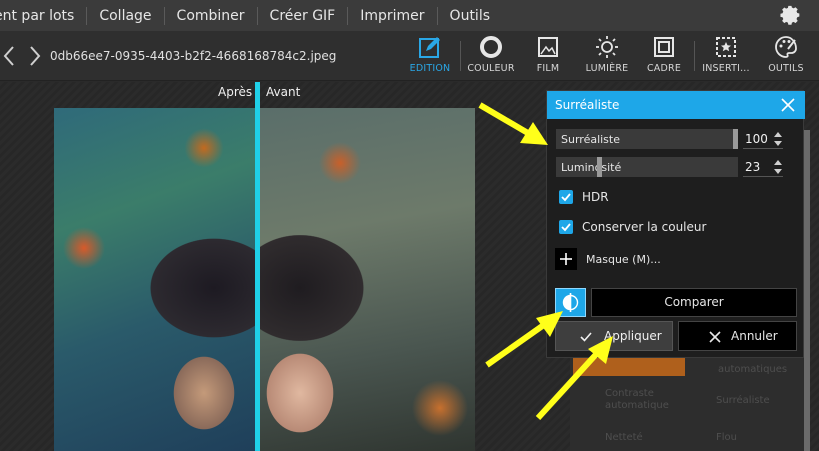  I want to click on tool-label: FILM, so click(548, 68).